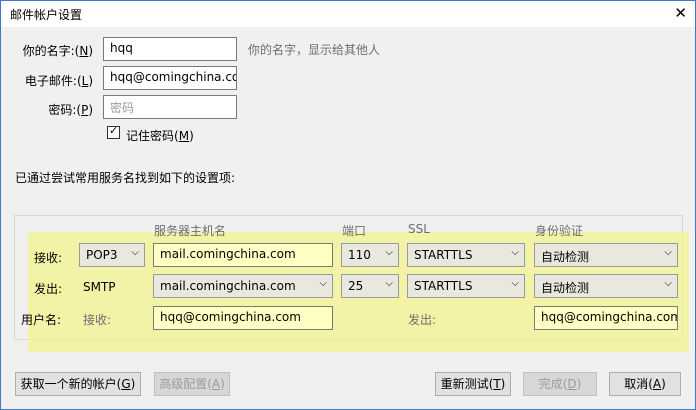 Image resolution: width=696 pixels, height=410 pixels. What do you see at coordinates (70, 110) in the screenshot?
I see `password-label: 密码:(P)` at bounding box center [70, 110].